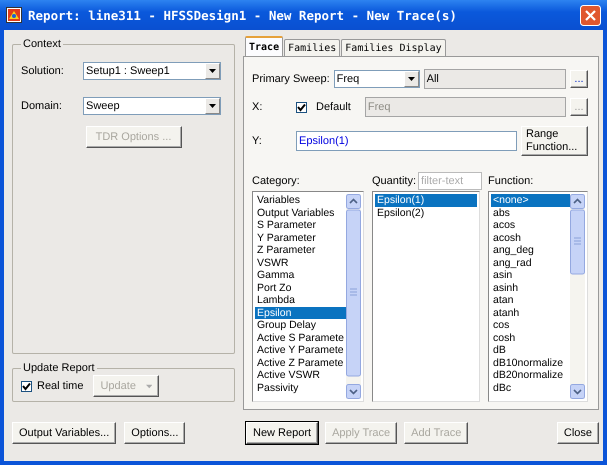 Image resolution: width=607 pixels, height=465 pixels. What do you see at coordinates (590, 15) in the screenshot?
I see `close-icon` at bounding box center [590, 15].